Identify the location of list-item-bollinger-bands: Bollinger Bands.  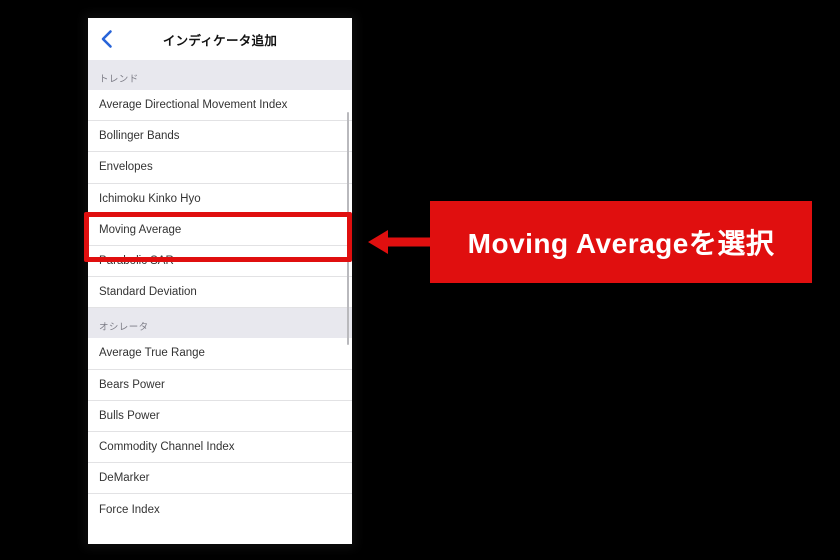
(220, 137).